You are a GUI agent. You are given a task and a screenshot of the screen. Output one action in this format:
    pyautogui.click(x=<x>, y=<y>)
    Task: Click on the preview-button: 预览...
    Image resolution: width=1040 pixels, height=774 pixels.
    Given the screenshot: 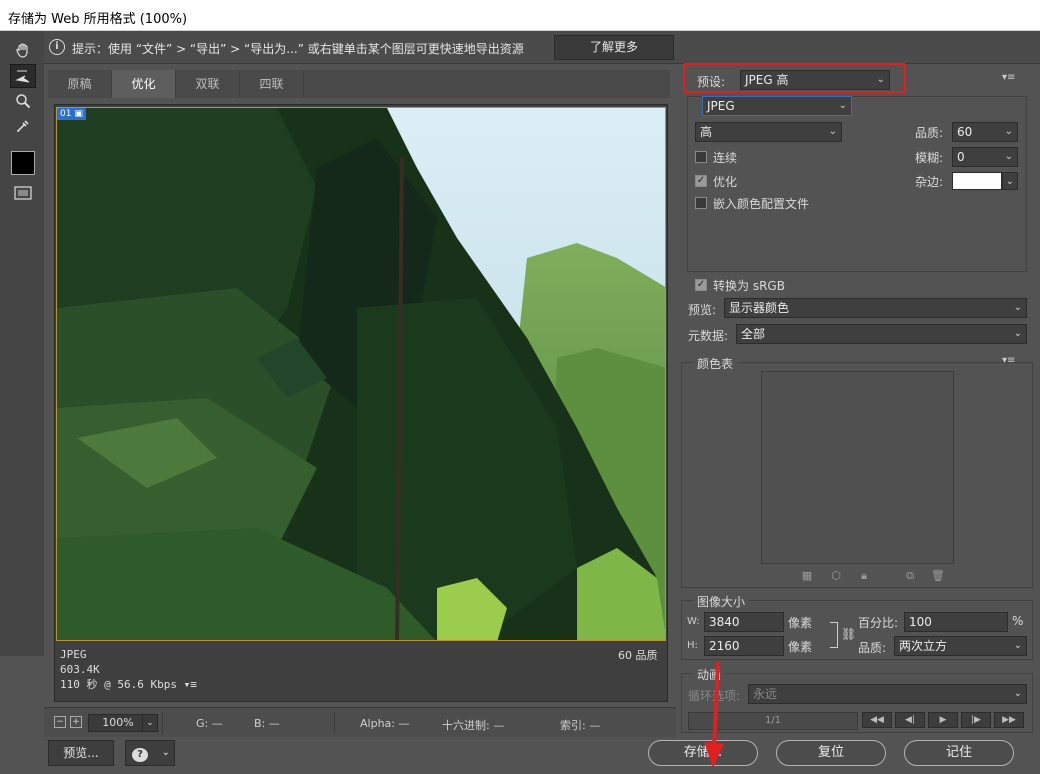 What is the action you would take?
    pyautogui.click(x=81, y=753)
    